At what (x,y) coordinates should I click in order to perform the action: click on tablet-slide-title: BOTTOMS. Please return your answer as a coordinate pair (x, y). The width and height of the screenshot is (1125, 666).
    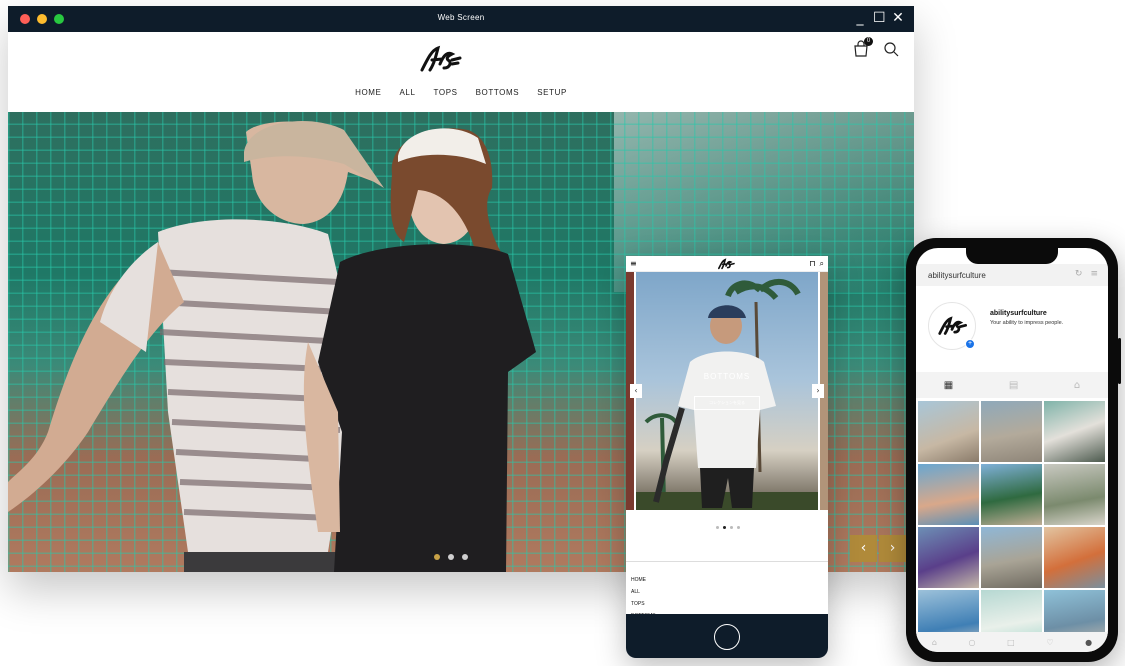
    Looking at the image, I should click on (727, 376).